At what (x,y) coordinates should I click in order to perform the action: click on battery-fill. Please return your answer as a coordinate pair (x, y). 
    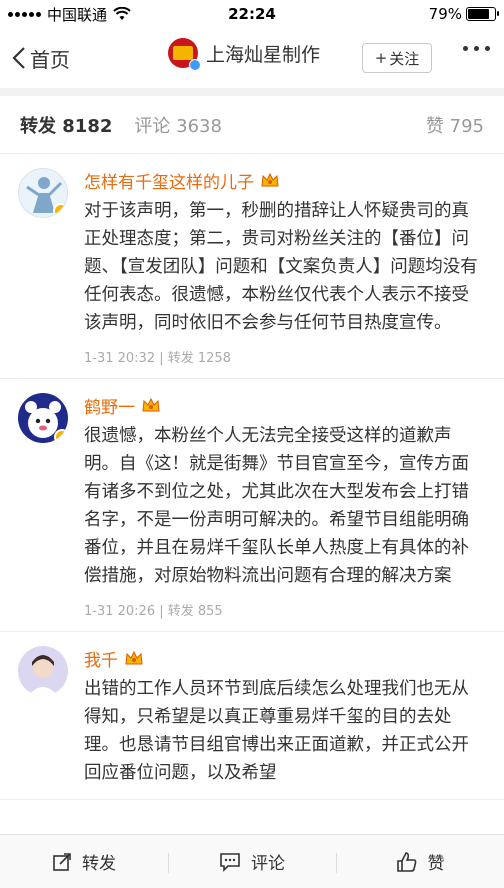
    Looking at the image, I should click on (478, 14).